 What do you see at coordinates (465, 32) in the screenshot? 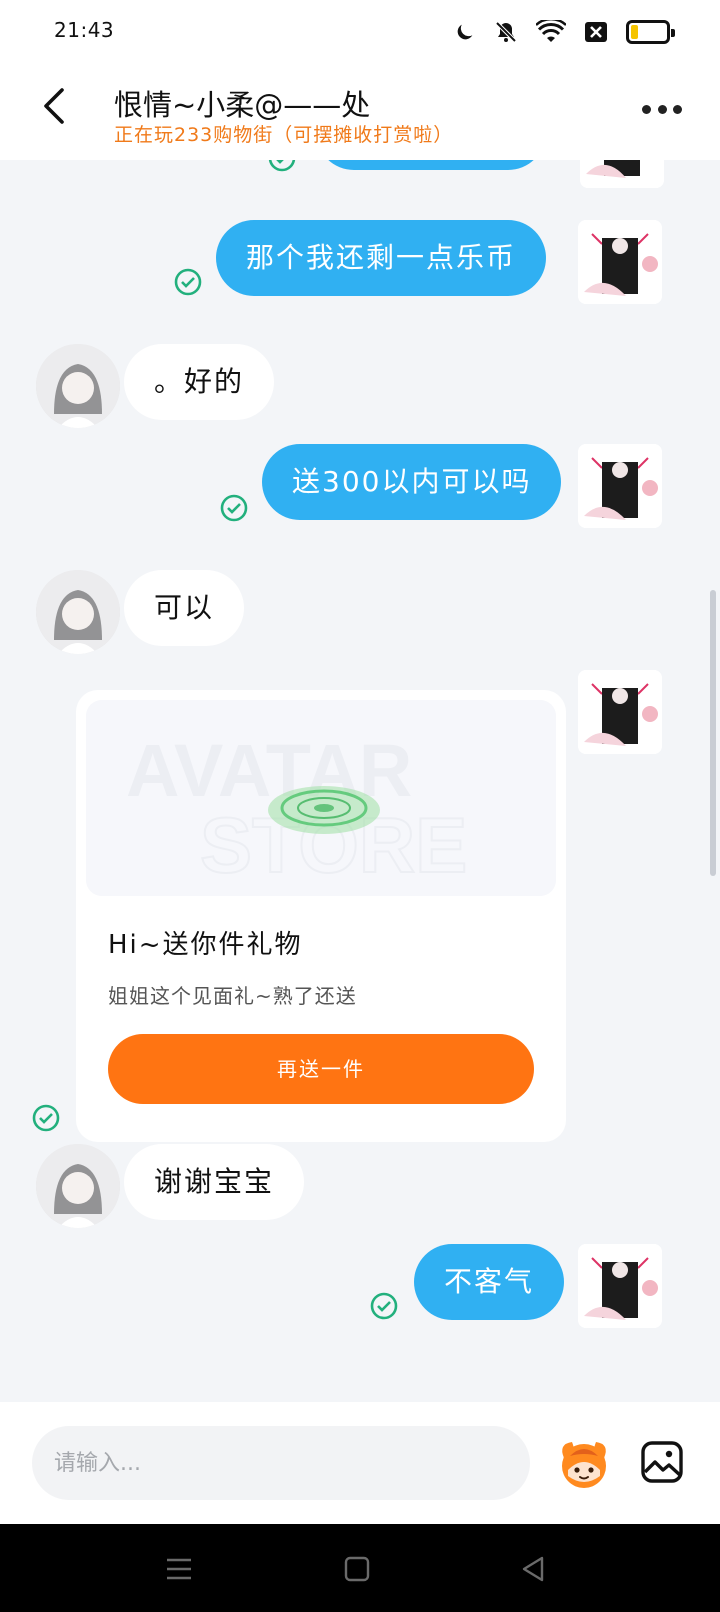
I see `moon-icon` at bounding box center [465, 32].